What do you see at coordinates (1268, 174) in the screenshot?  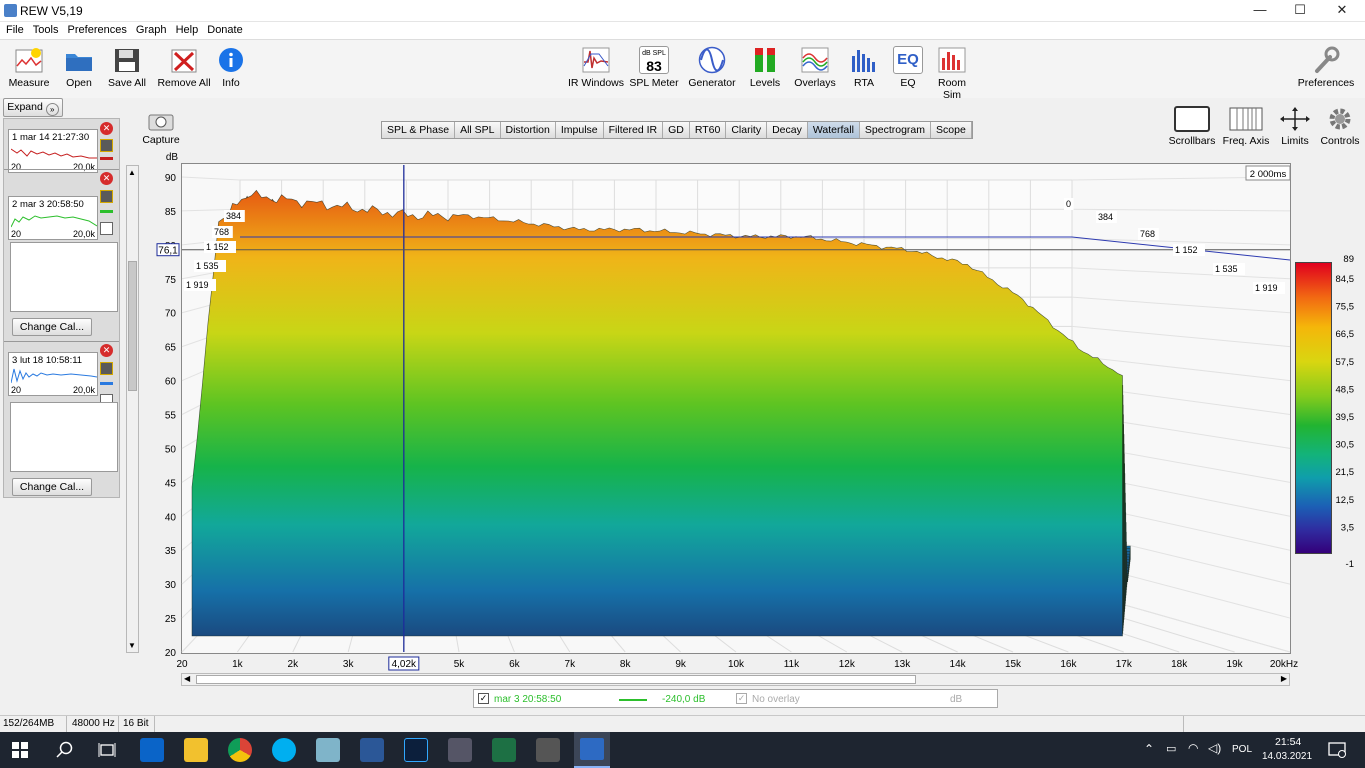 I see `time-max-label: 2 000ms` at bounding box center [1268, 174].